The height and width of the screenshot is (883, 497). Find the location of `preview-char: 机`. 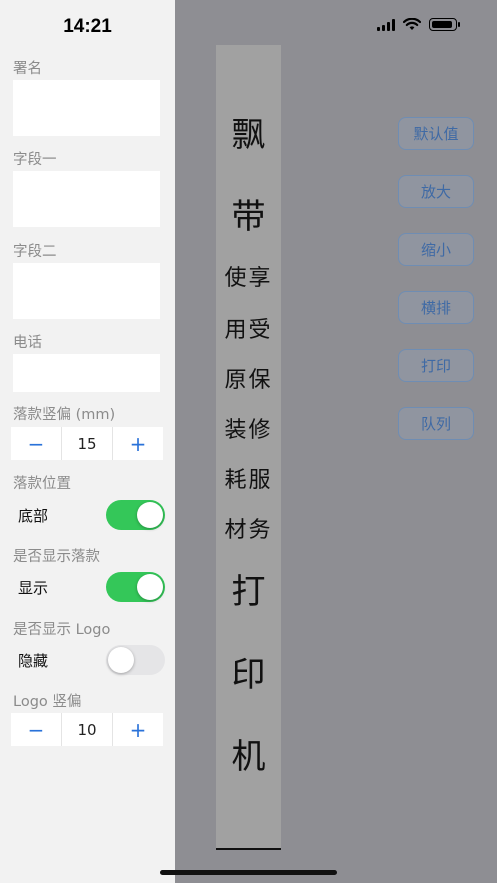

preview-char: 机 is located at coordinates (248, 757).